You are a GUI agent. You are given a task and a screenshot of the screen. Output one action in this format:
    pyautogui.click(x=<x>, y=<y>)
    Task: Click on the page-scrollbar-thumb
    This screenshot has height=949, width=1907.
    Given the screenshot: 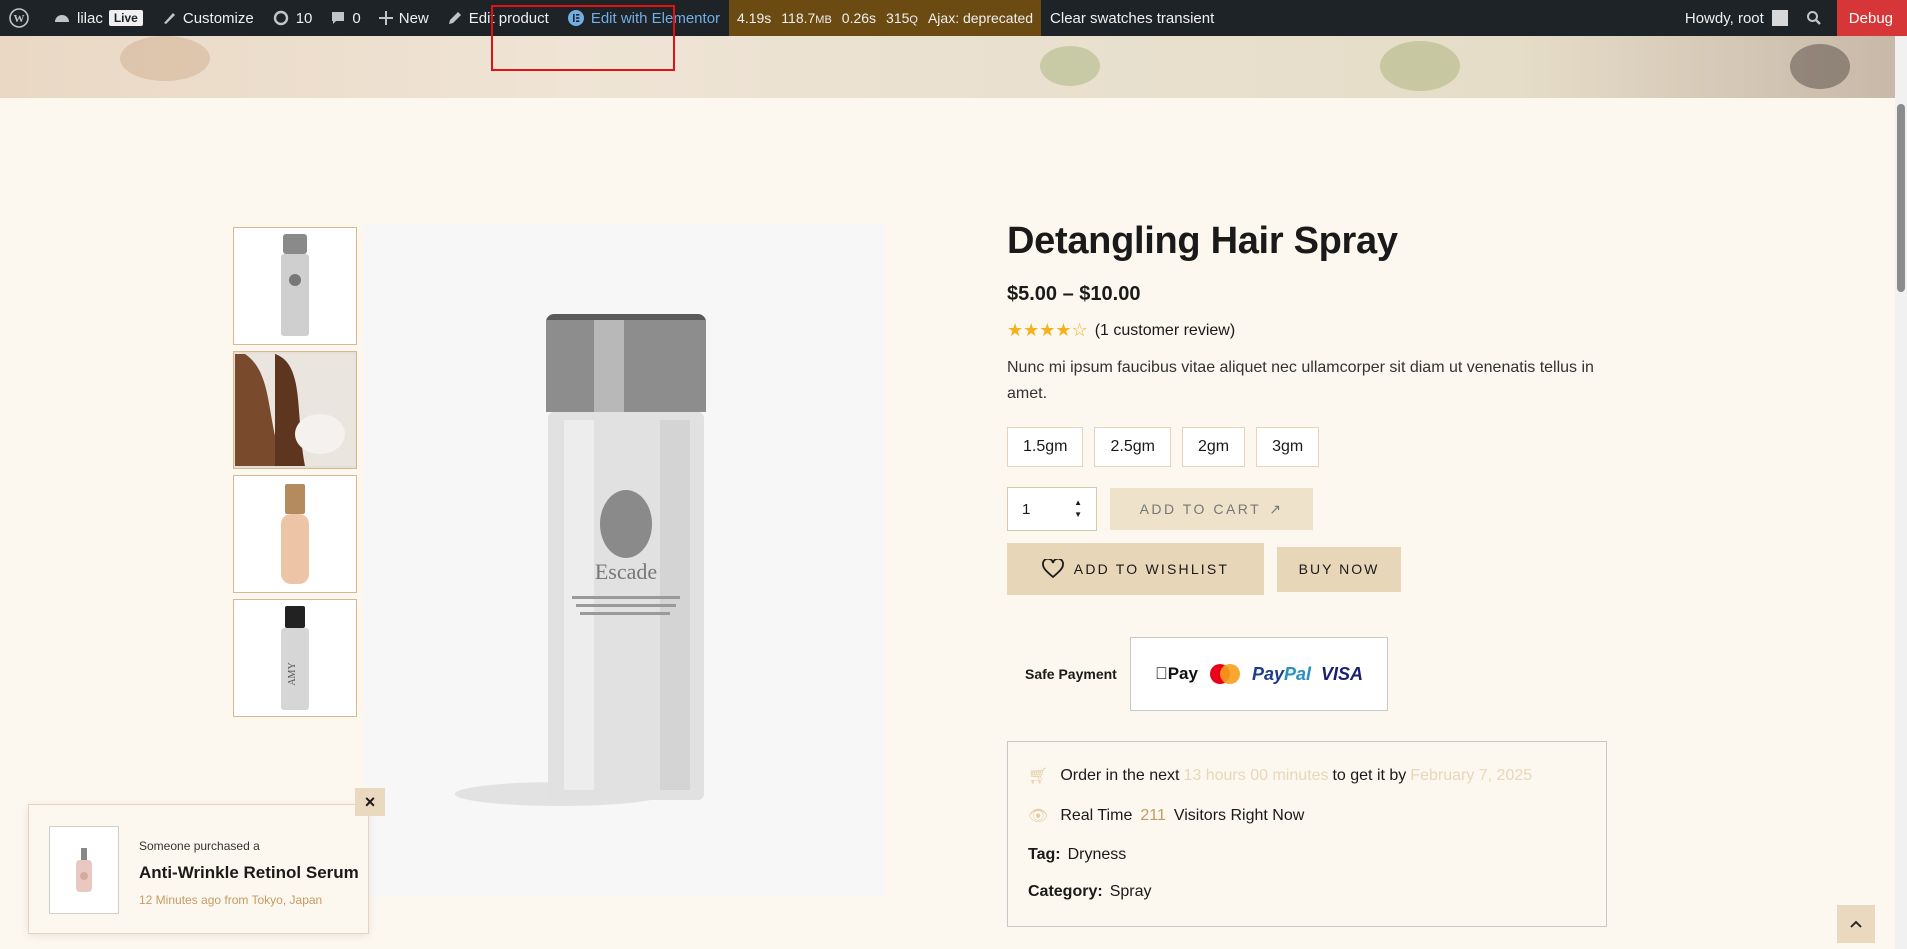 What is the action you would take?
    pyautogui.click(x=1901, y=198)
    